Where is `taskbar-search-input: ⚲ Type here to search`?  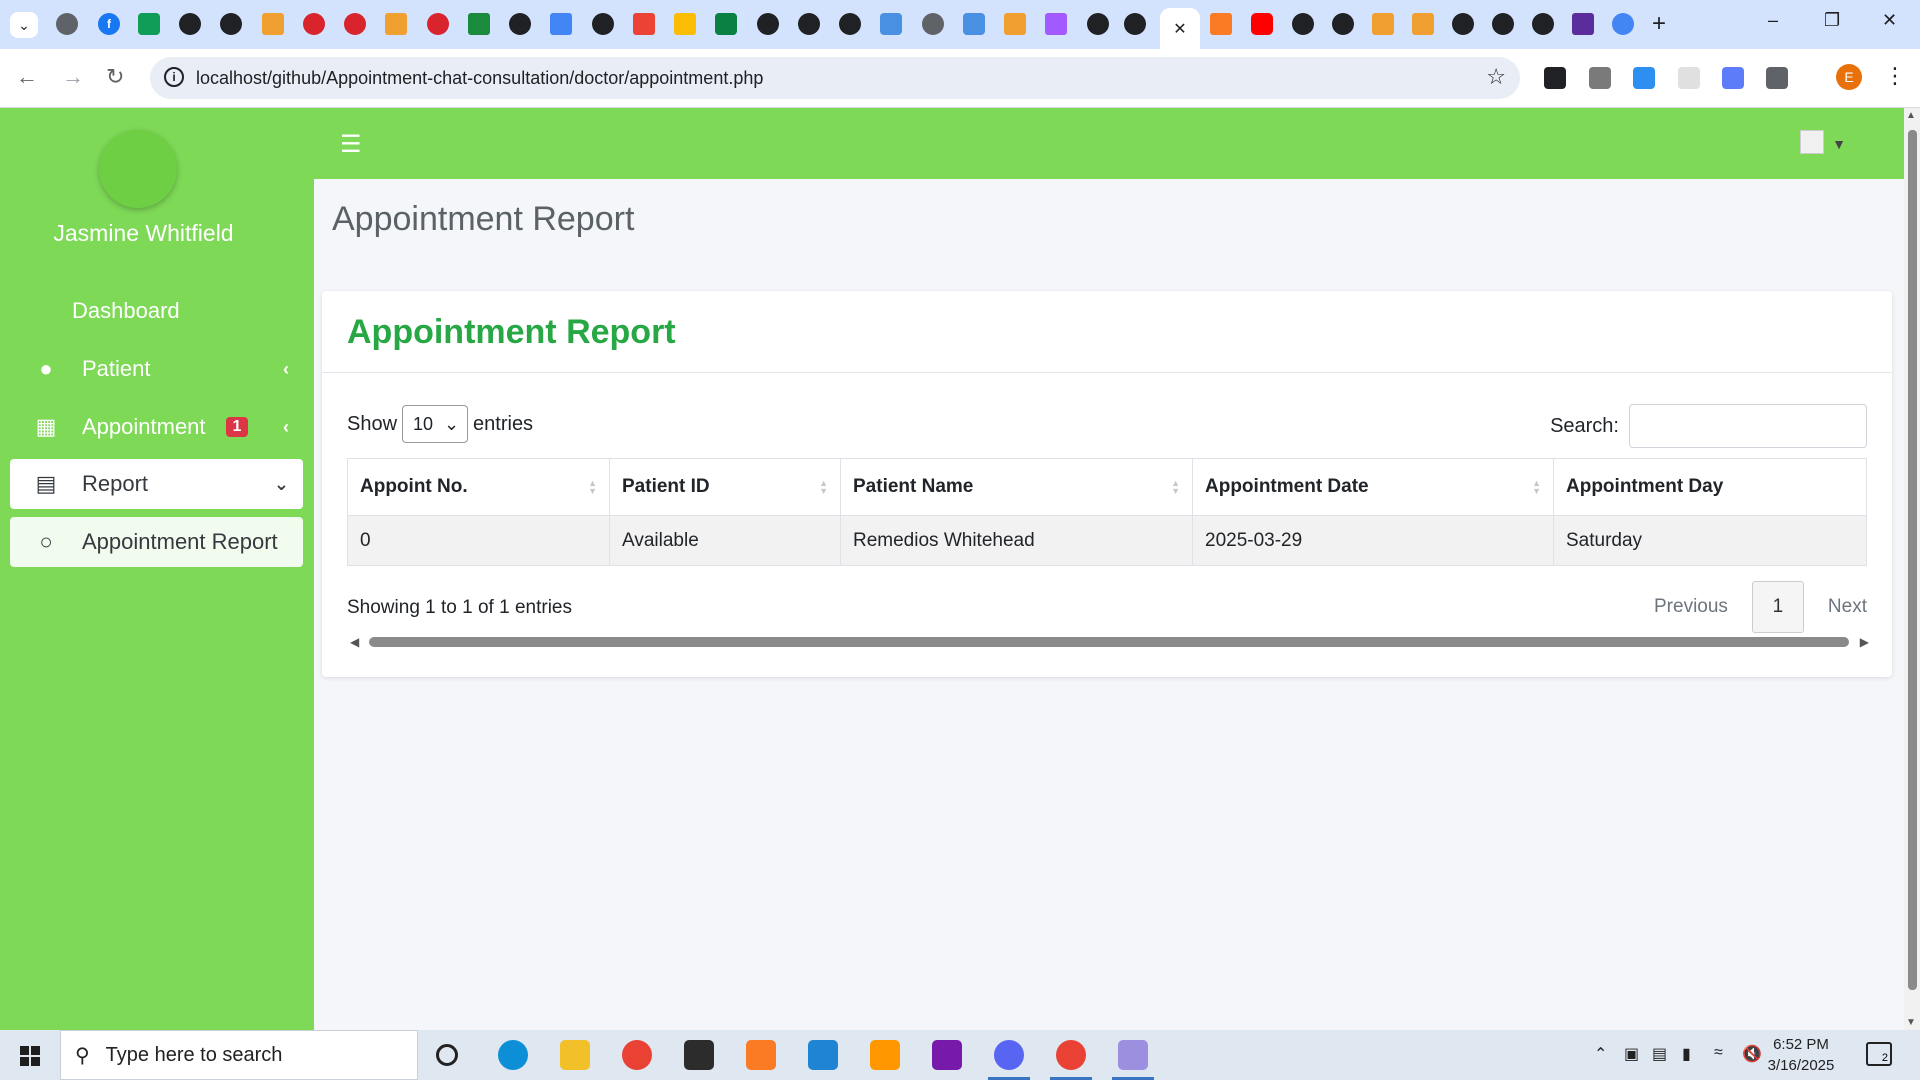 taskbar-search-input: ⚲ Type here to search is located at coordinates (239, 1055).